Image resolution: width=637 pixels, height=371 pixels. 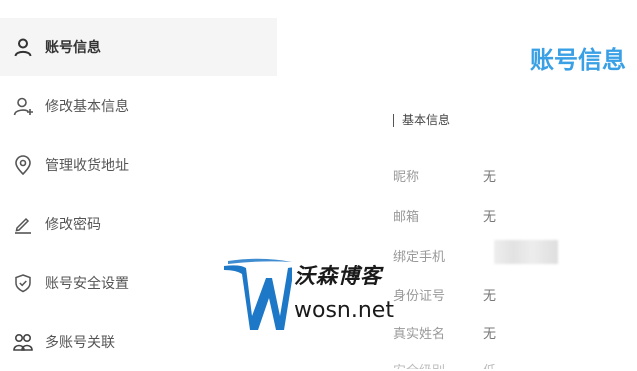 I want to click on field-value-phone-redacted, so click(x=526, y=252).